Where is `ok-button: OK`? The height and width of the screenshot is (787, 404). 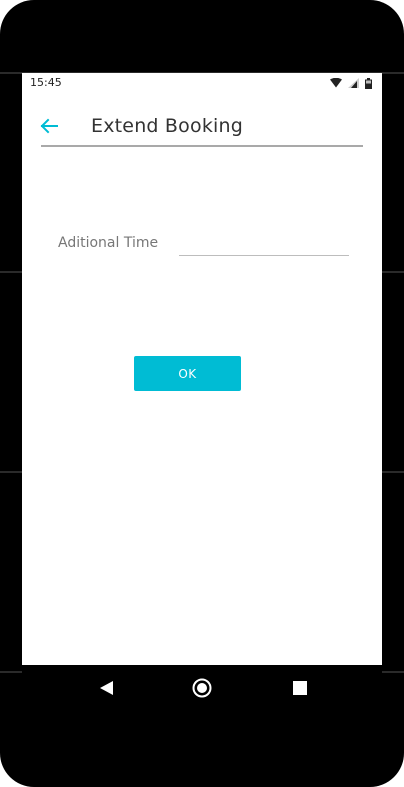
ok-button: OK is located at coordinates (187, 373).